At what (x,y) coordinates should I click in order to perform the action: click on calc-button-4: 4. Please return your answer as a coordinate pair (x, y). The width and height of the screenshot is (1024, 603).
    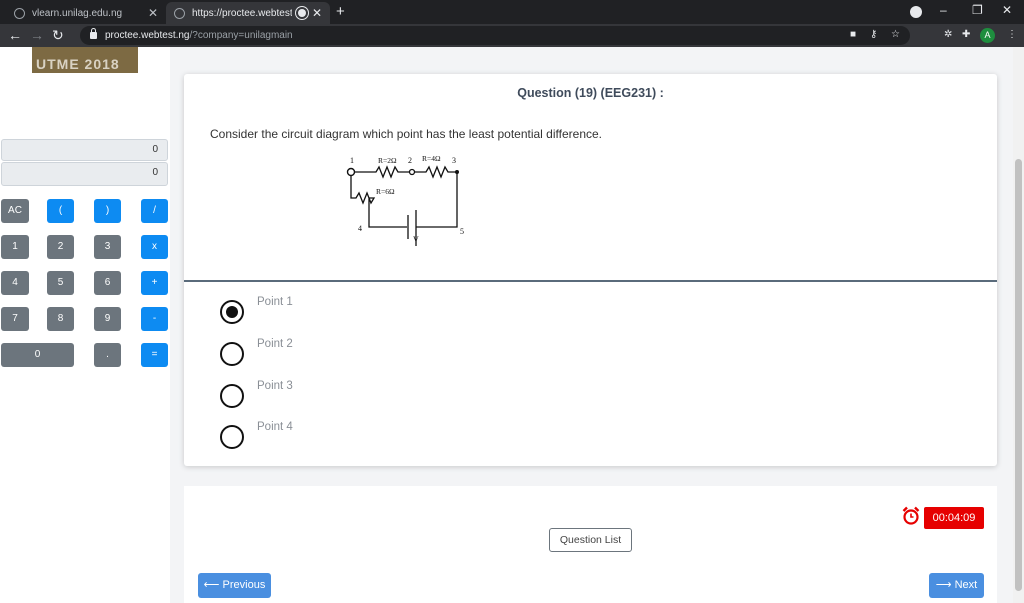
    Looking at the image, I should click on (15, 283).